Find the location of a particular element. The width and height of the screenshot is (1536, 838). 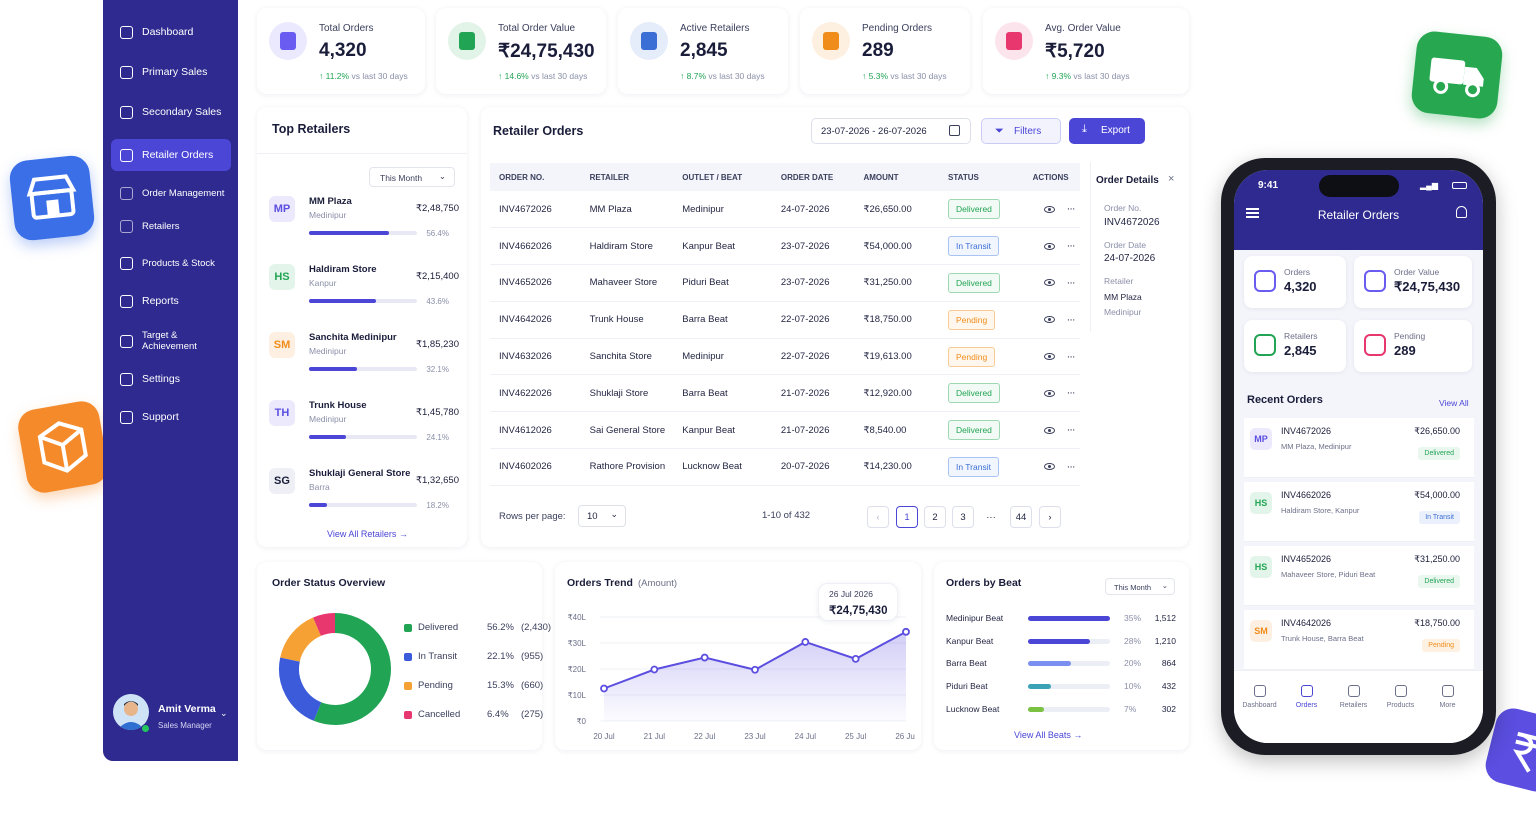

column-header: RETAILER is located at coordinates (627, 177).